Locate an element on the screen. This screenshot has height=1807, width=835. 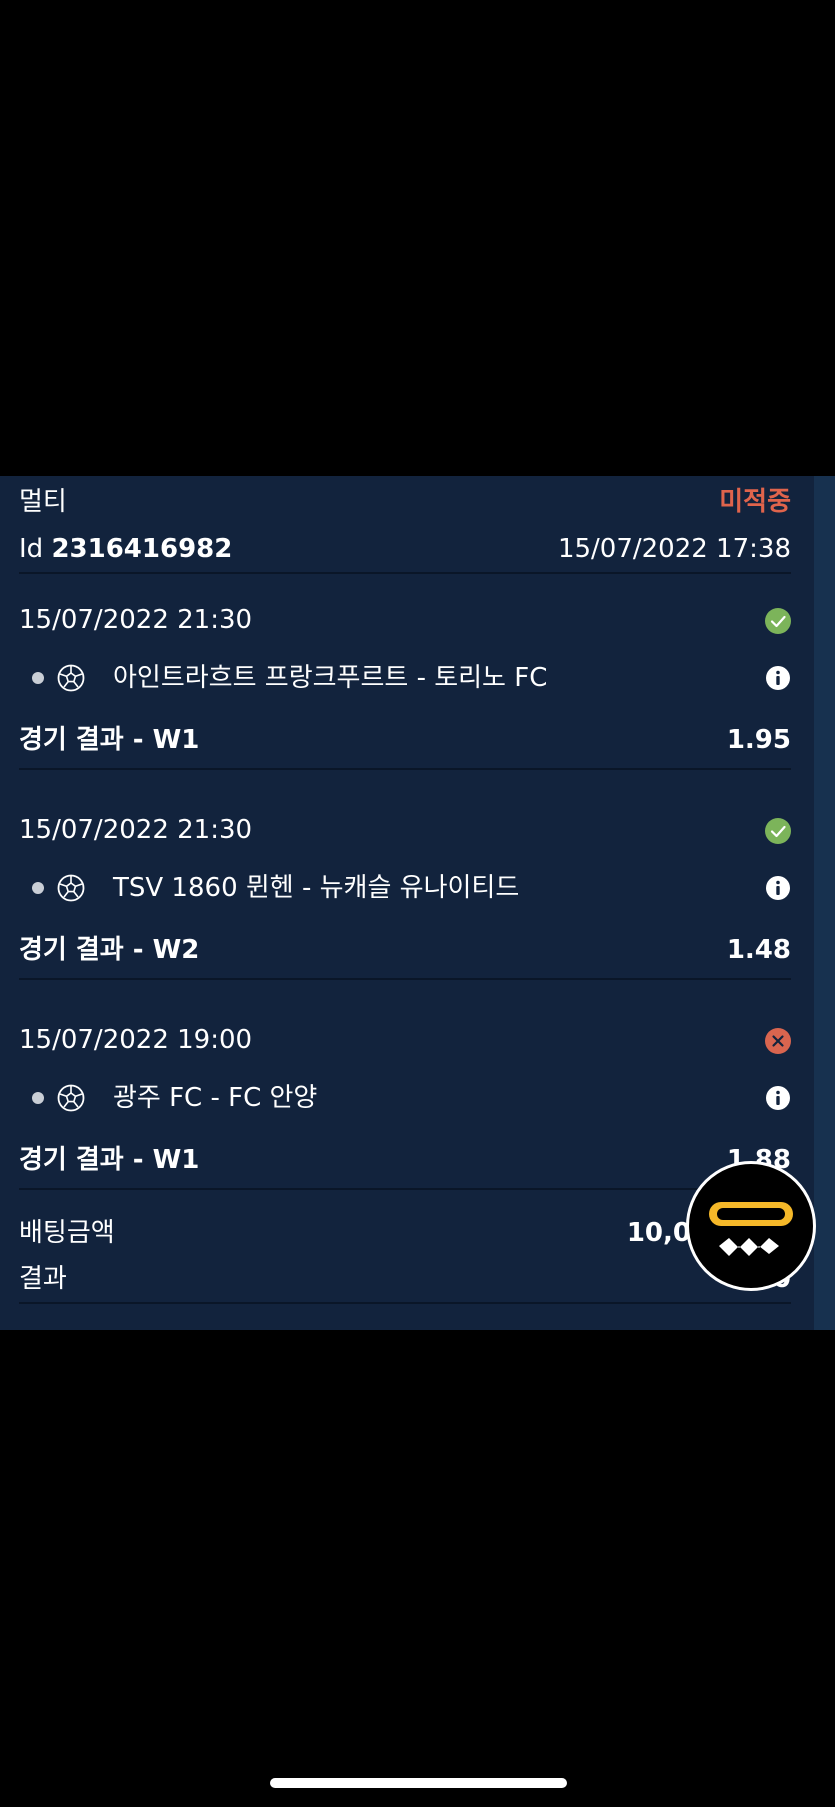
event-match-row: 광주 FC - FC 안양 is located at coordinates (423, 1098).